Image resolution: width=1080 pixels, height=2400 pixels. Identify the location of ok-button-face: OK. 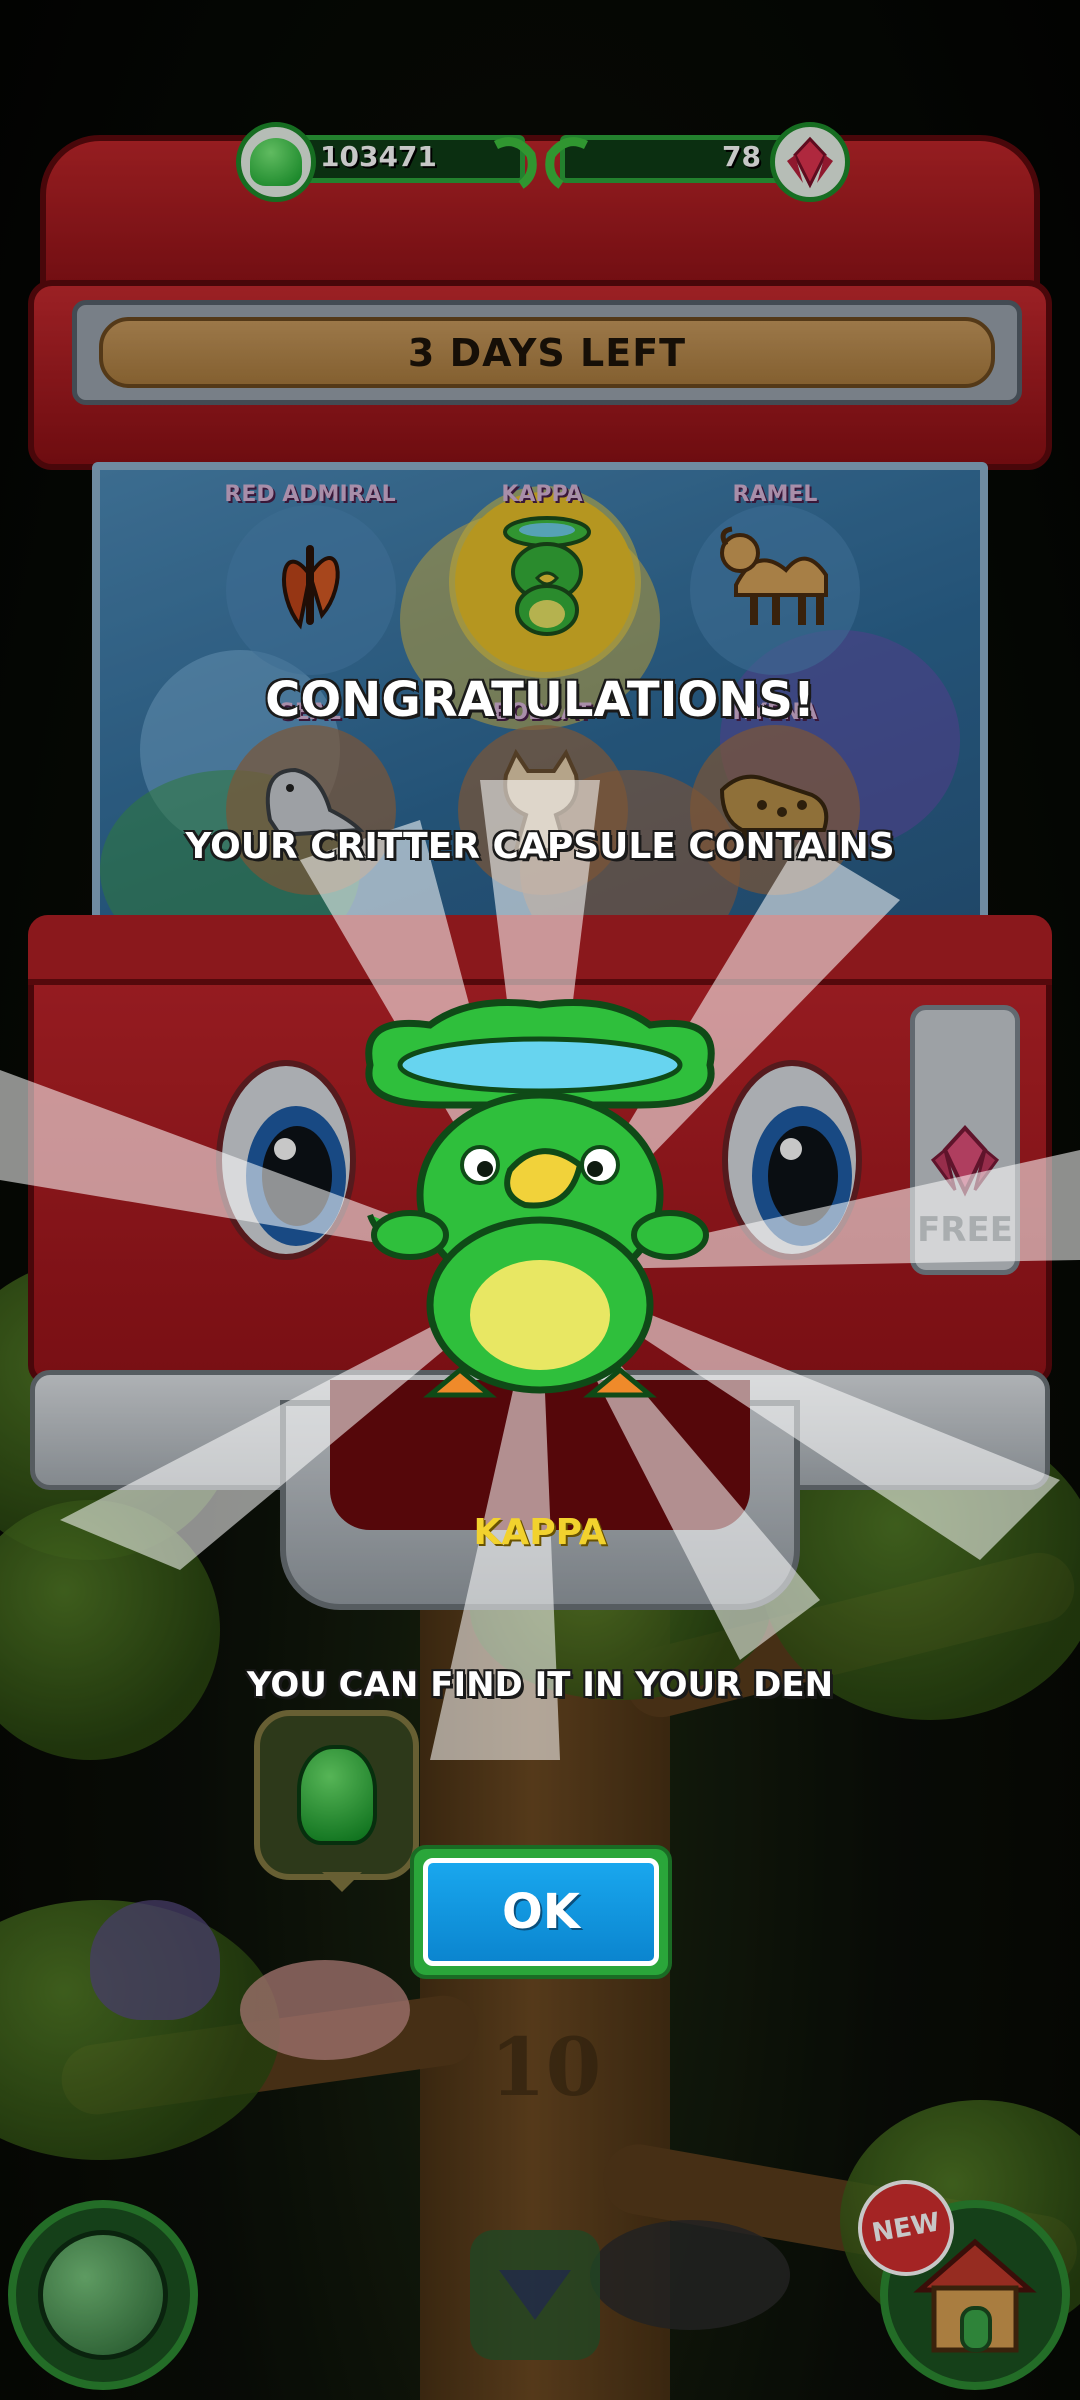
(541, 1912).